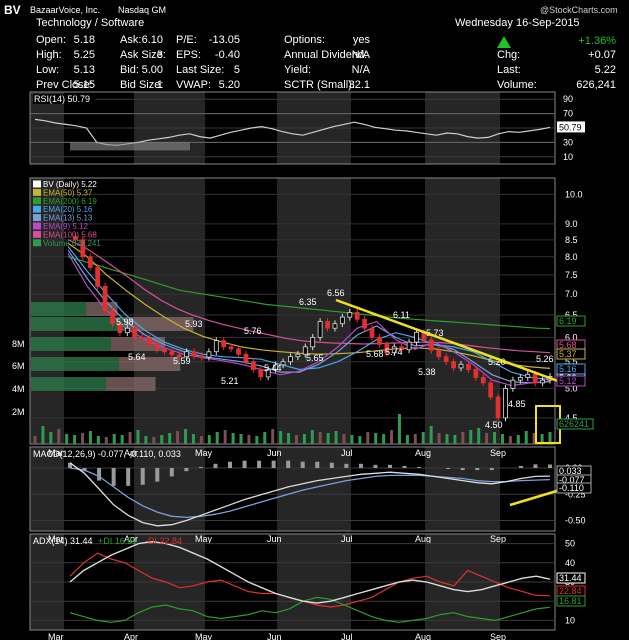  Describe the element at coordinates (125, 322) in the screenshot. I see `price-label: 5.98` at that location.